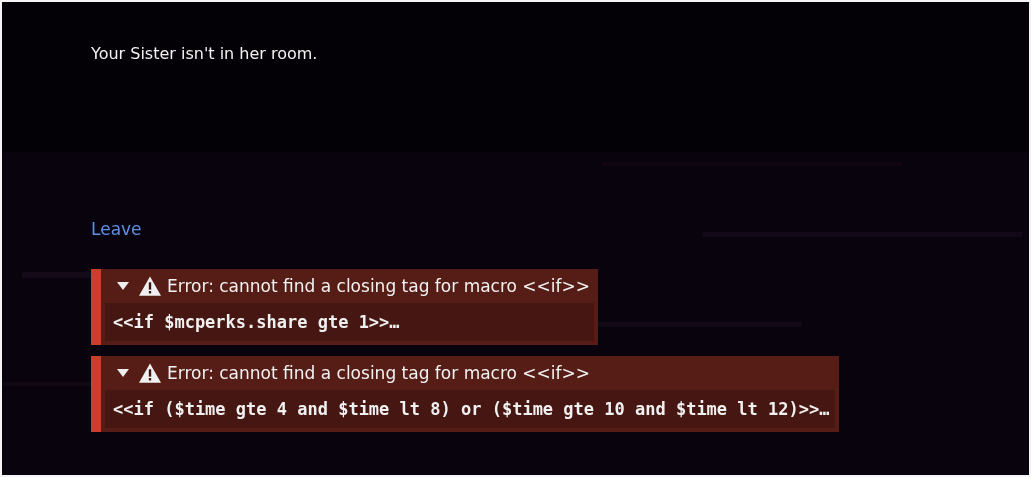 This screenshot has width=1031, height=477. I want to click on leave-link: Leave, so click(116, 229).